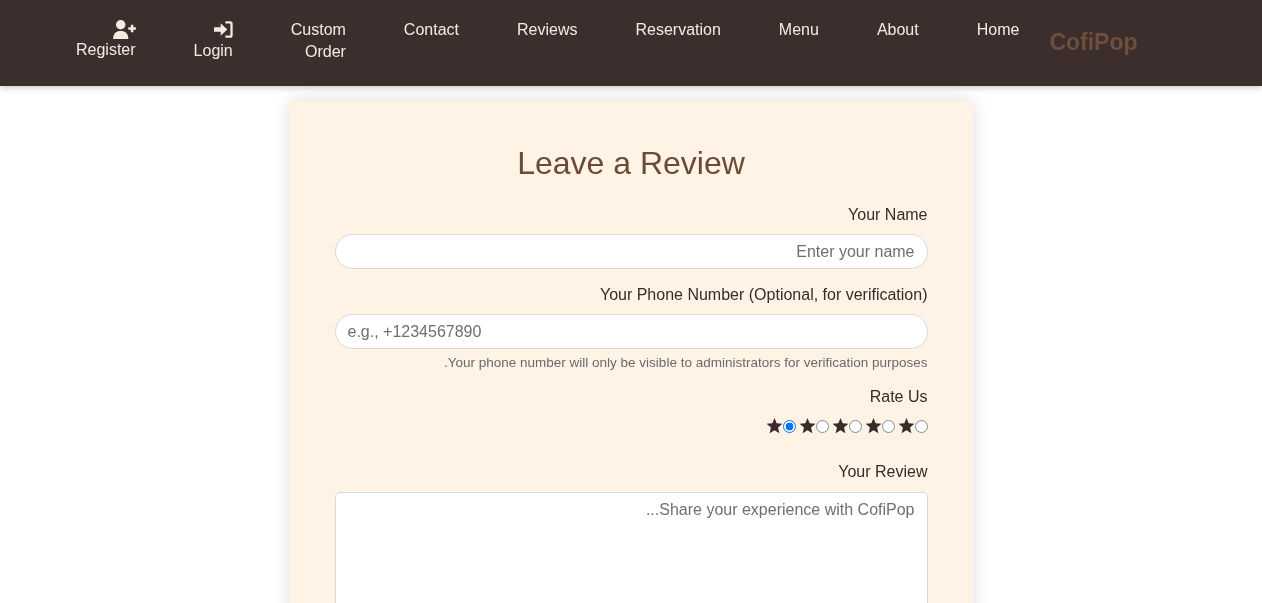 This screenshot has height=603, width=1262. I want to click on helper-text: .Your phone number will only be visible to administrators for verification purposes, so click(686, 363).